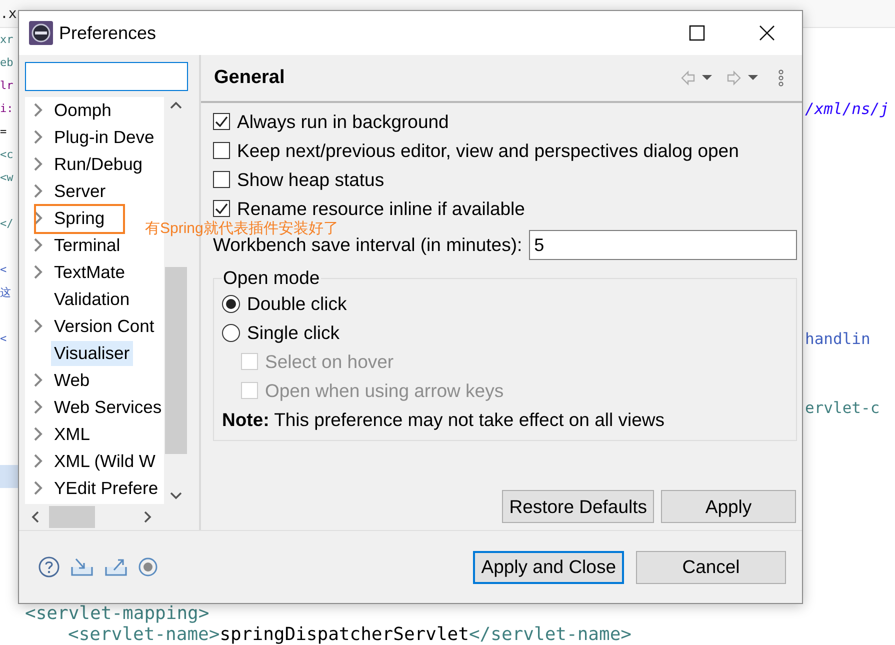 This screenshot has height=645, width=895. What do you see at coordinates (35, 517) in the screenshot?
I see `scroll-left-icon` at bounding box center [35, 517].